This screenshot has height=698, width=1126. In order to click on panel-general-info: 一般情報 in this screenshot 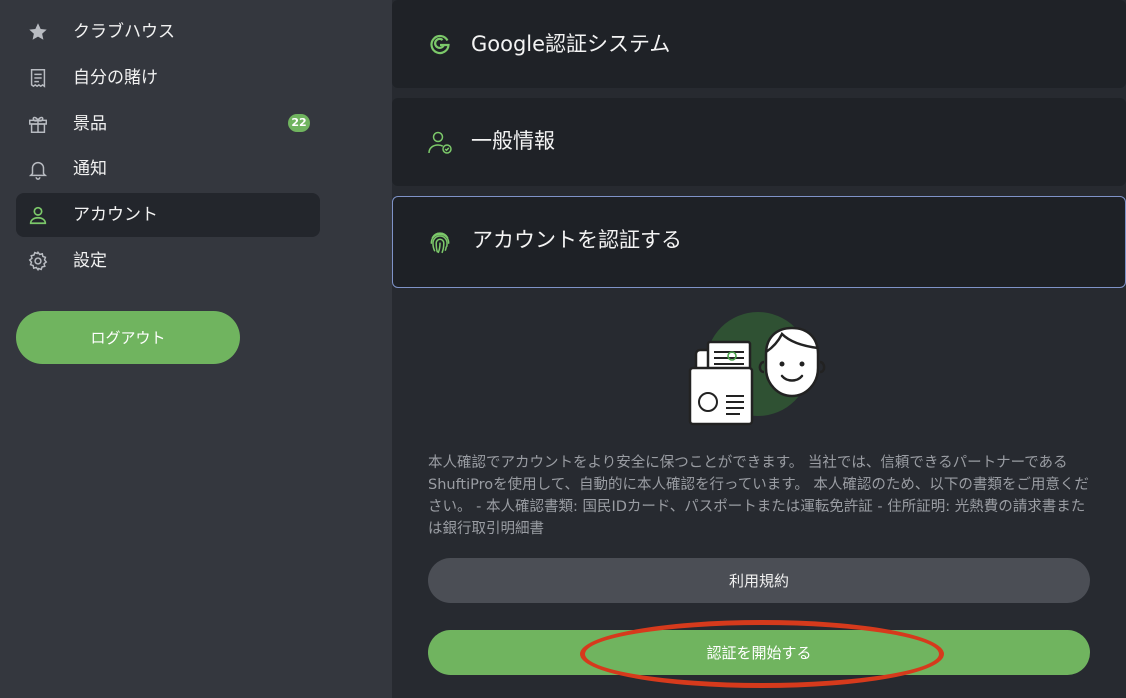, I will do `click(759, 142)`.